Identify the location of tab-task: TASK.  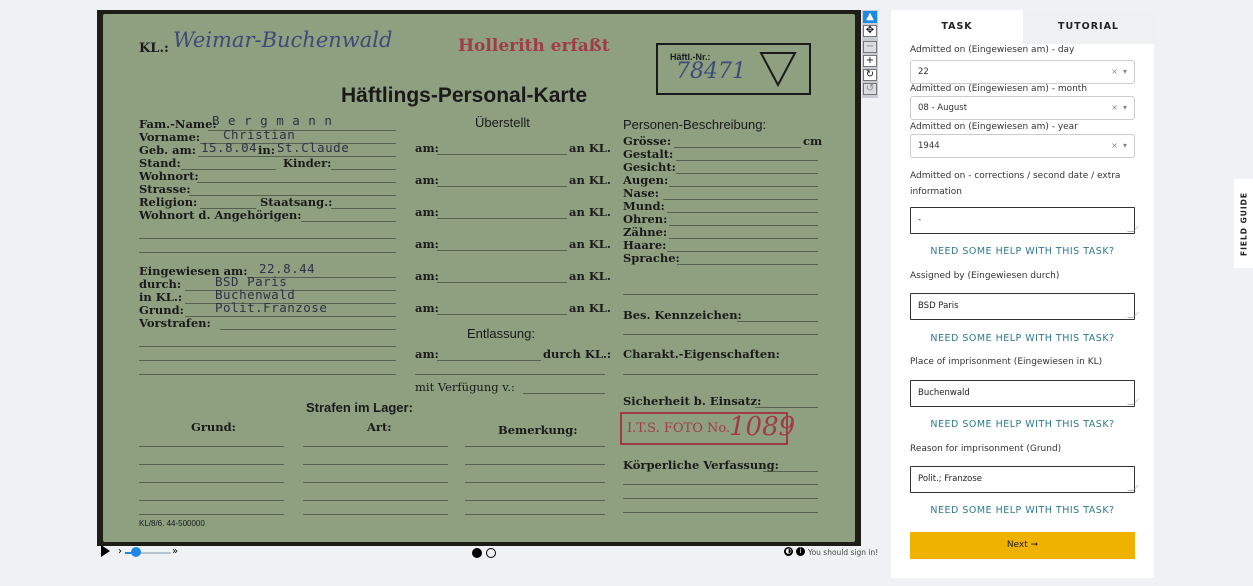
(957, 27).